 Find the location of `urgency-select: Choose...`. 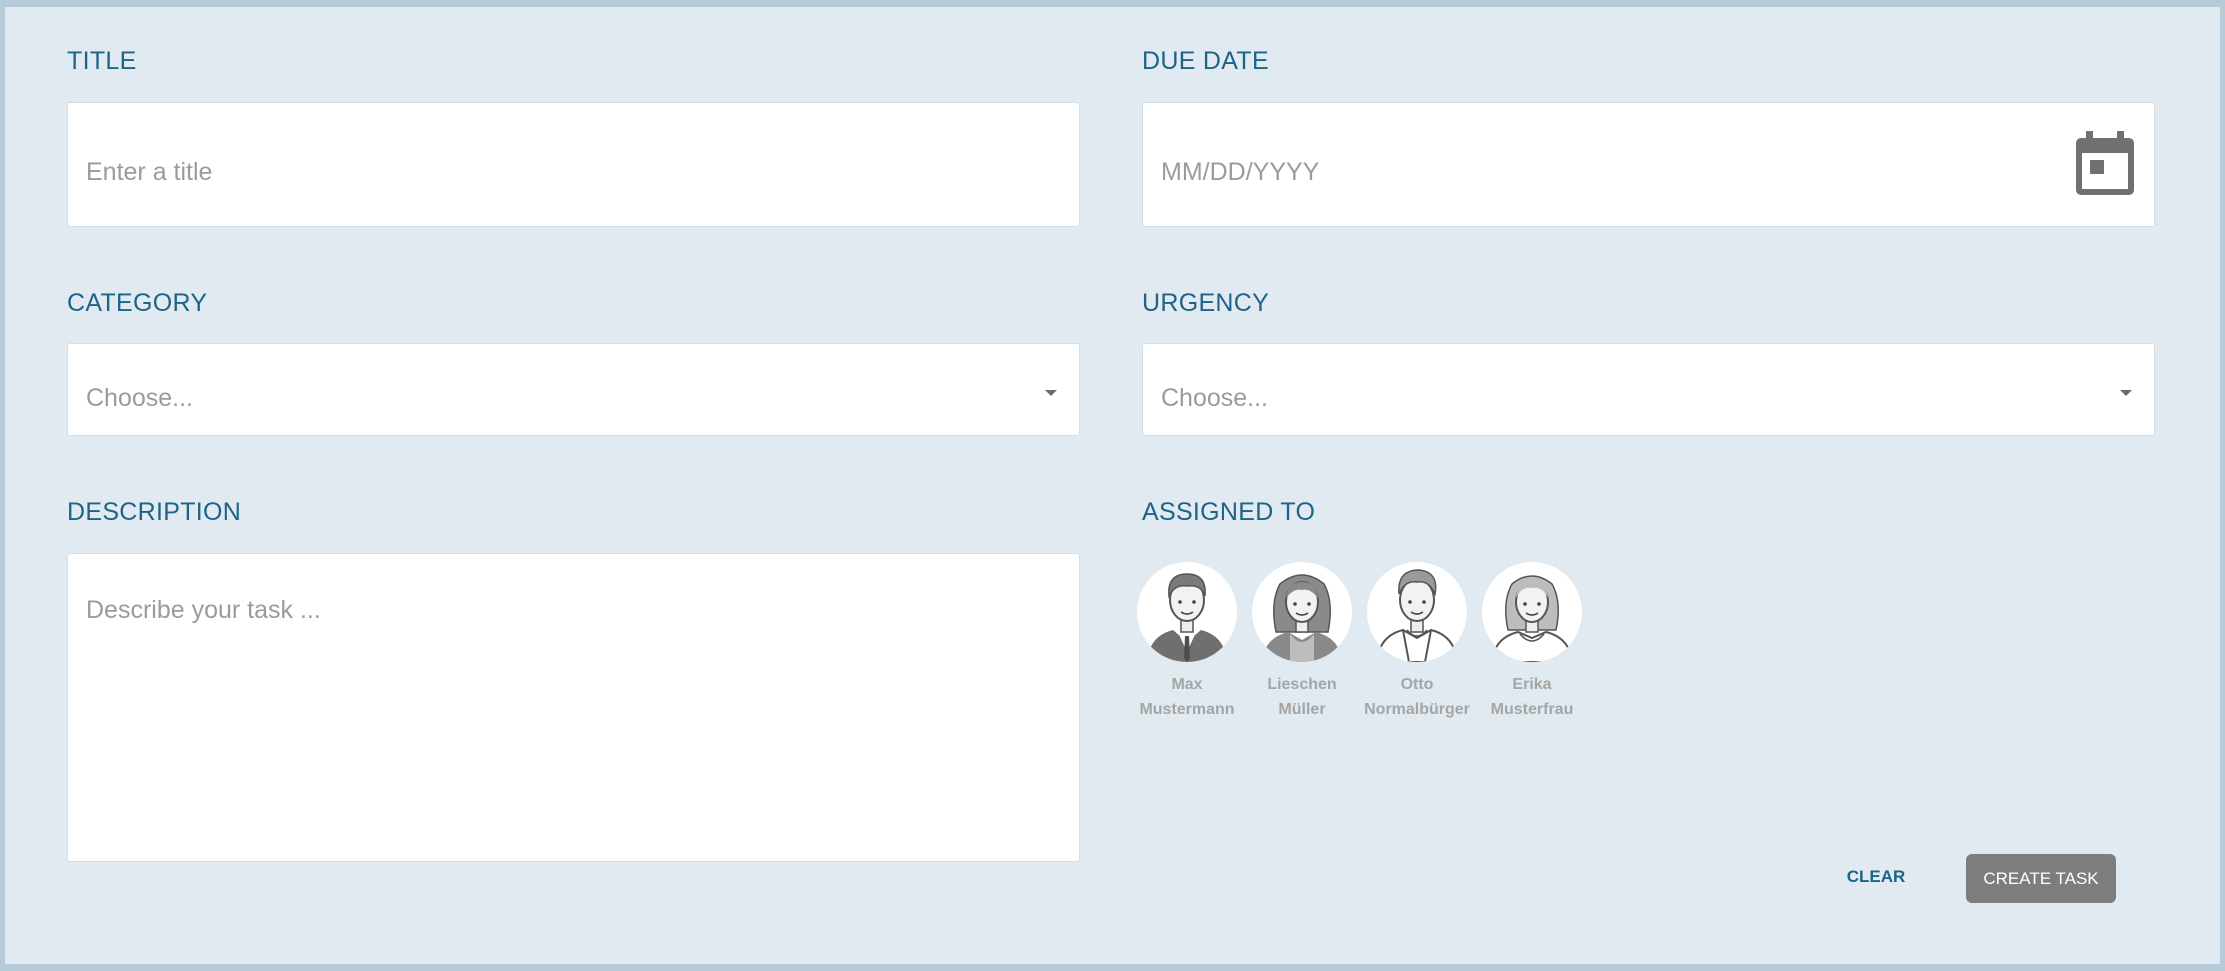

urgency-select: Choose... is located at coordinates (1648, 389).